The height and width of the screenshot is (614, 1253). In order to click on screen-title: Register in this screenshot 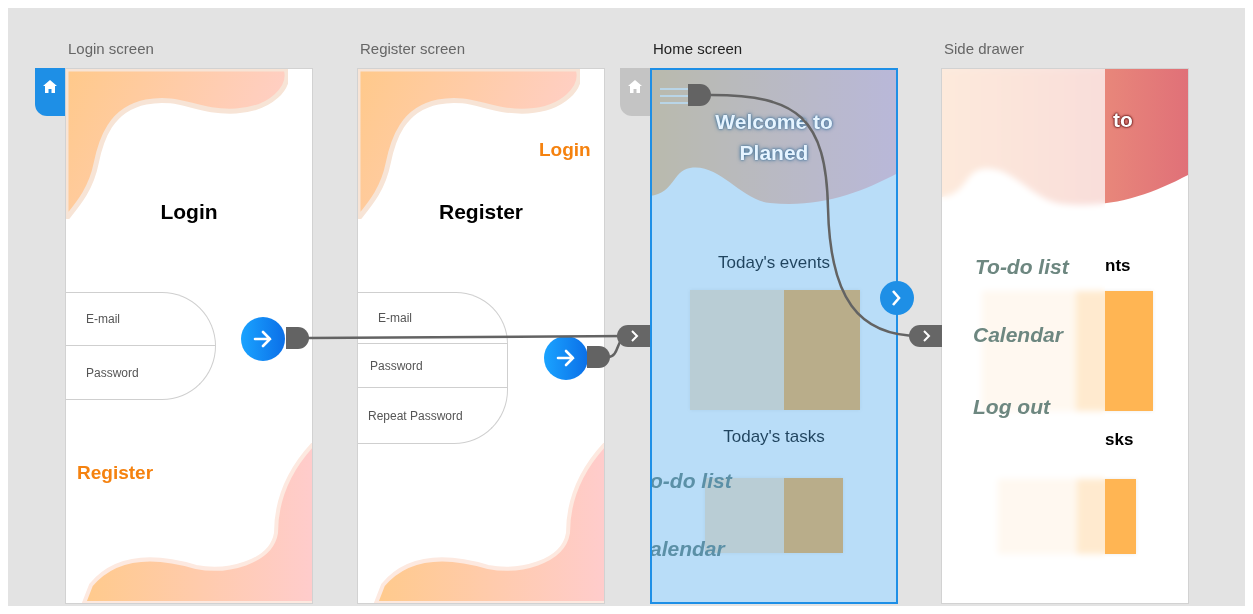, I will do `click(481, 212)`.